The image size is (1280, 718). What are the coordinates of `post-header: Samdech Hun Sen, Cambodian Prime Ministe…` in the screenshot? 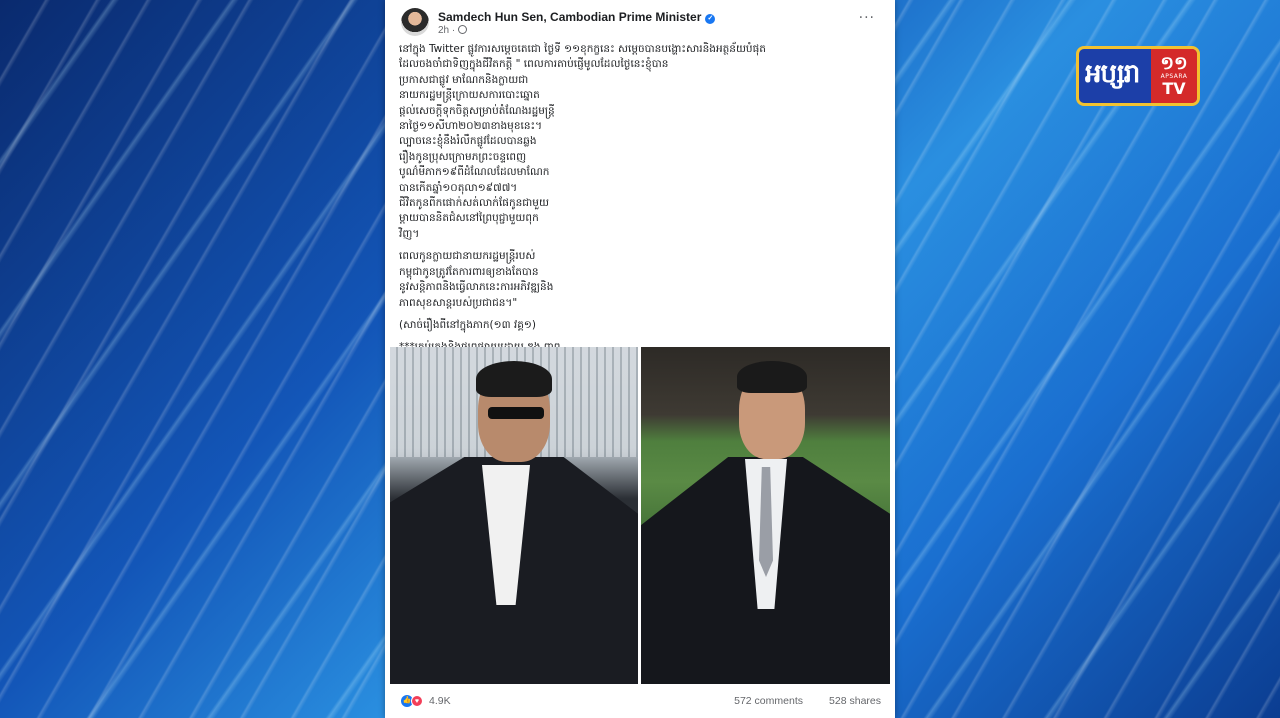 It's located at (641, 25).